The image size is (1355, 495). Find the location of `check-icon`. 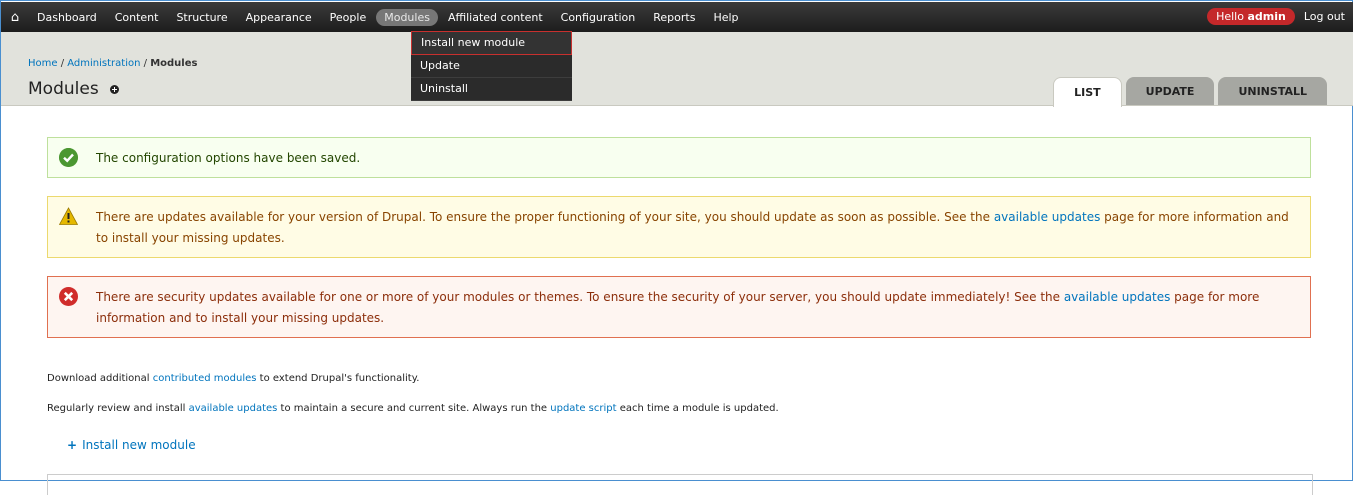

check-icon is located at coordinates (68, 157).